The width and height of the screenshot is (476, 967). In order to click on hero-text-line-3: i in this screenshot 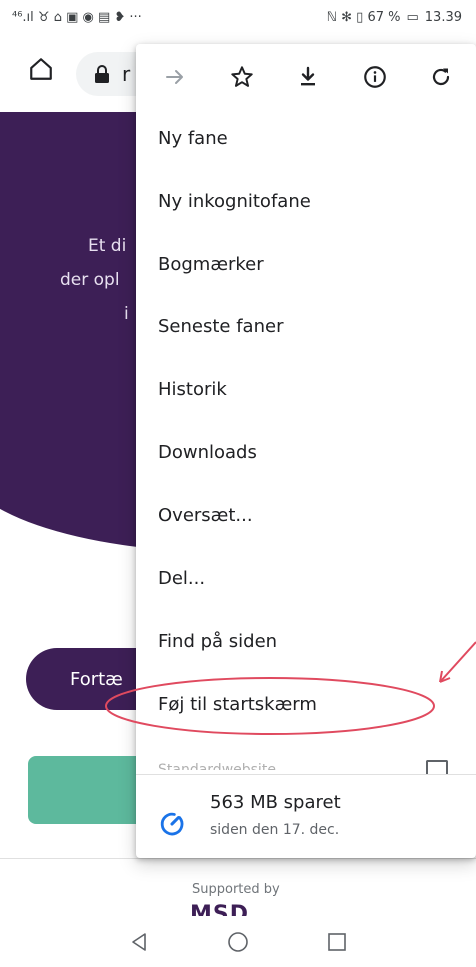, I will do `click(126, 314)`.